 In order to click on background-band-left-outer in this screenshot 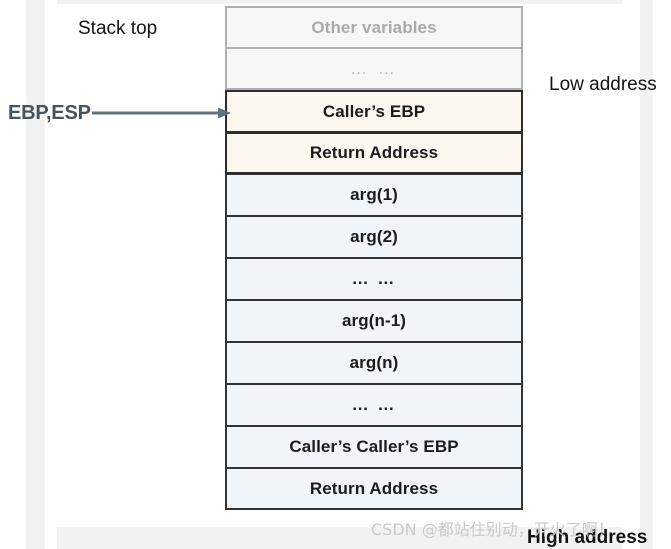, I will do `click(13, 274)`.